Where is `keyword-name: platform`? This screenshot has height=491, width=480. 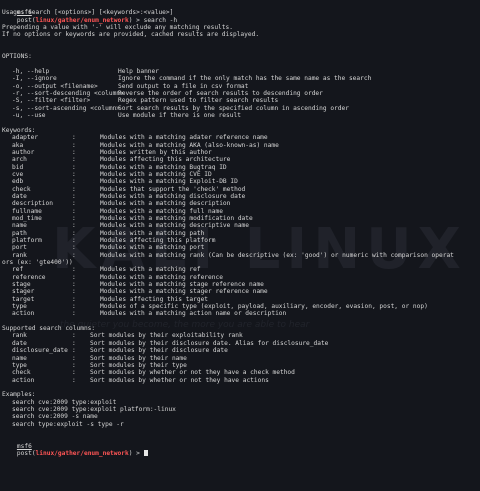
keyword-name: platform is located at coordinates (27, 240).